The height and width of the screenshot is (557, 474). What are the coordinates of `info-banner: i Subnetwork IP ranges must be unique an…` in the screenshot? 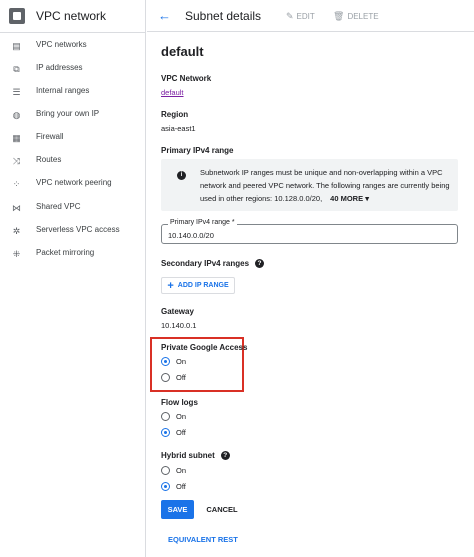 It's located at (309, 185).